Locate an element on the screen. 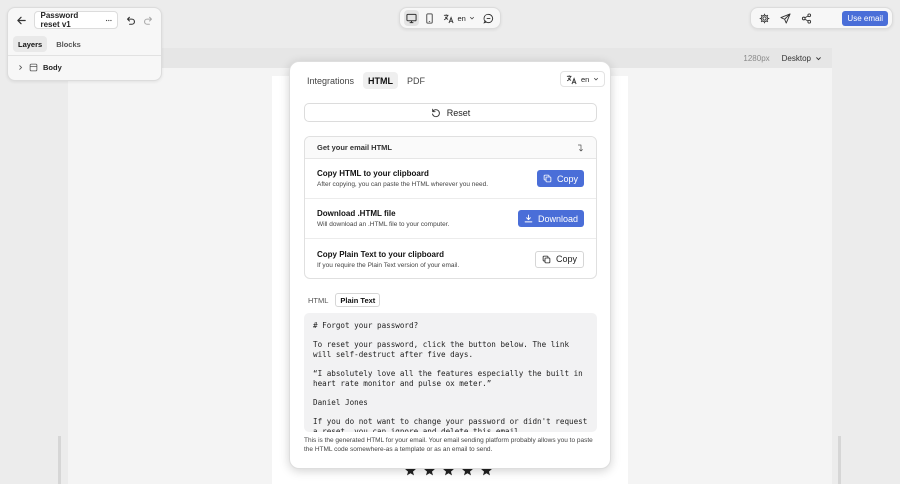 The width and height of the screenshot is (900, 484). reset-button: Reset is located at coordinates (450, 112).